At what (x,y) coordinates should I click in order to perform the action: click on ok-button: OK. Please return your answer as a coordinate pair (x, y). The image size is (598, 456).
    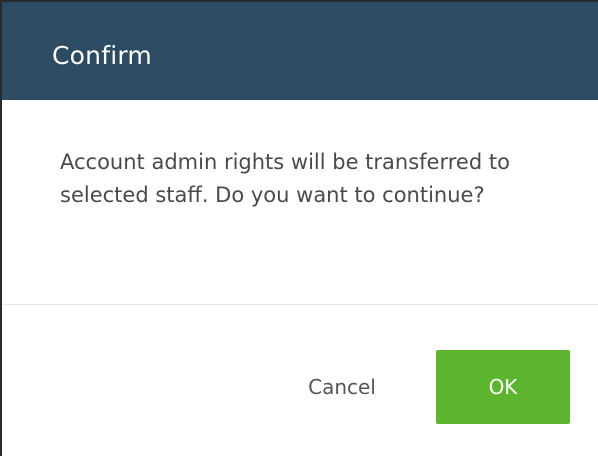
    Looking at the image, I should click on (503, 387).